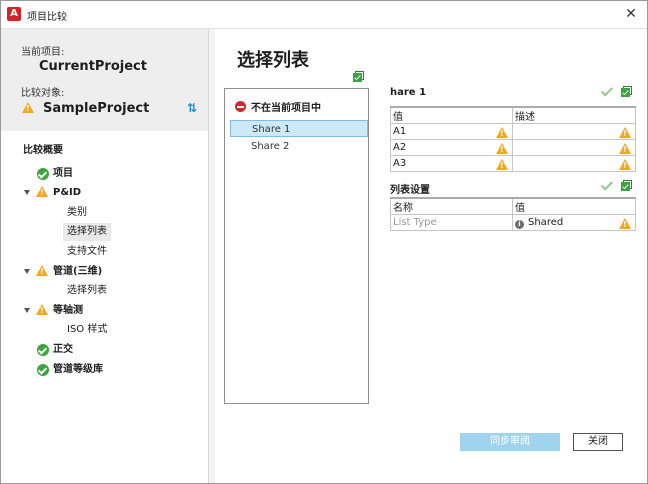 The height and width of the screenshot is (484, 648). I want to click on column-header-name: 名称, so click(451, 206).